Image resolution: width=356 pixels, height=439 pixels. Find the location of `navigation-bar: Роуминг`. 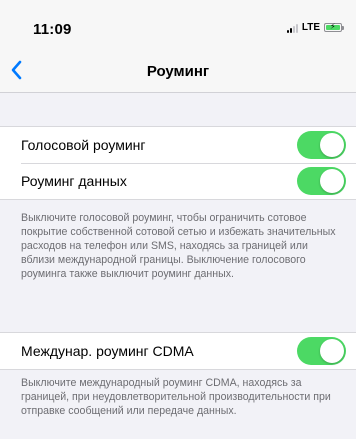

navigation-bar: Роуминг is located at coordinates (178, 70).